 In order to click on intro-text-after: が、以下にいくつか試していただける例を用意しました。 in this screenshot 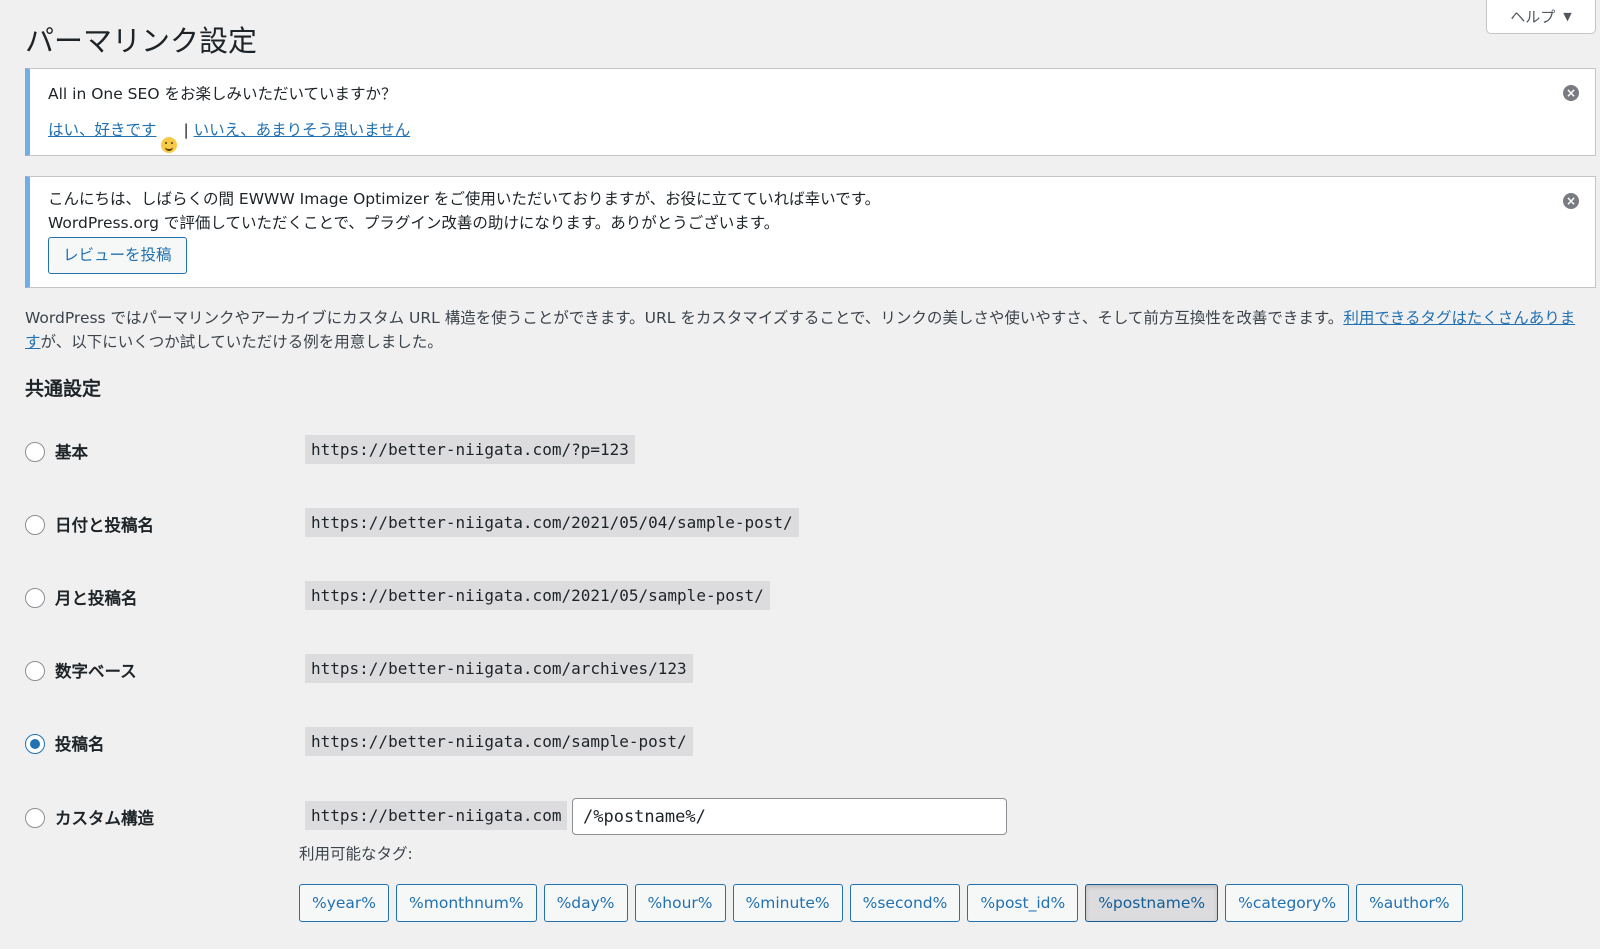, I will do `click(241, 342)`.